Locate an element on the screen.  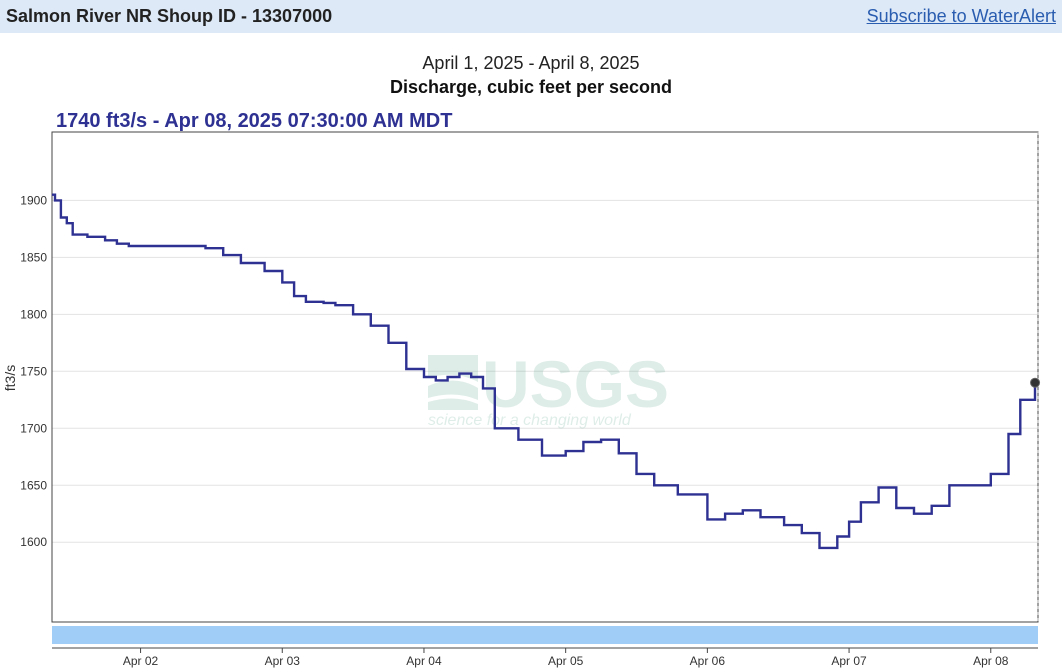
time-brush-bar is located at coordinates (545, 635).